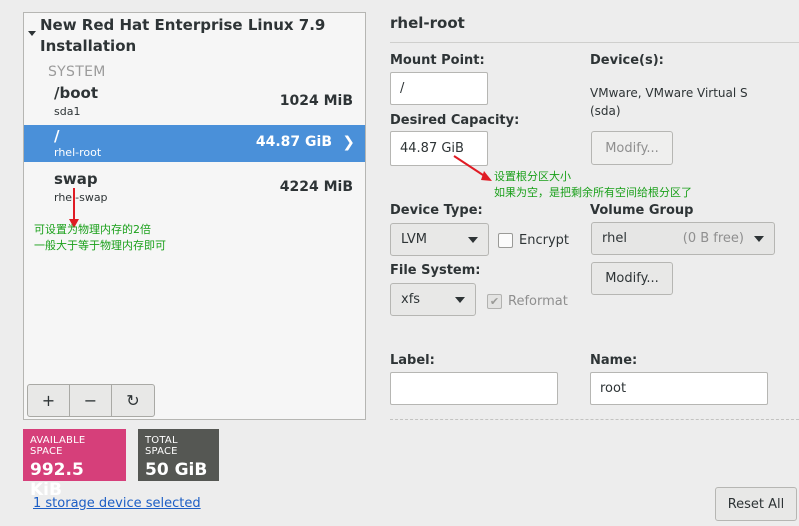 The image size is (799, 526). Describe the element at coordinates (437, 60) in the screenshot. I see `mount-point-label: Mount Point:` at that location.